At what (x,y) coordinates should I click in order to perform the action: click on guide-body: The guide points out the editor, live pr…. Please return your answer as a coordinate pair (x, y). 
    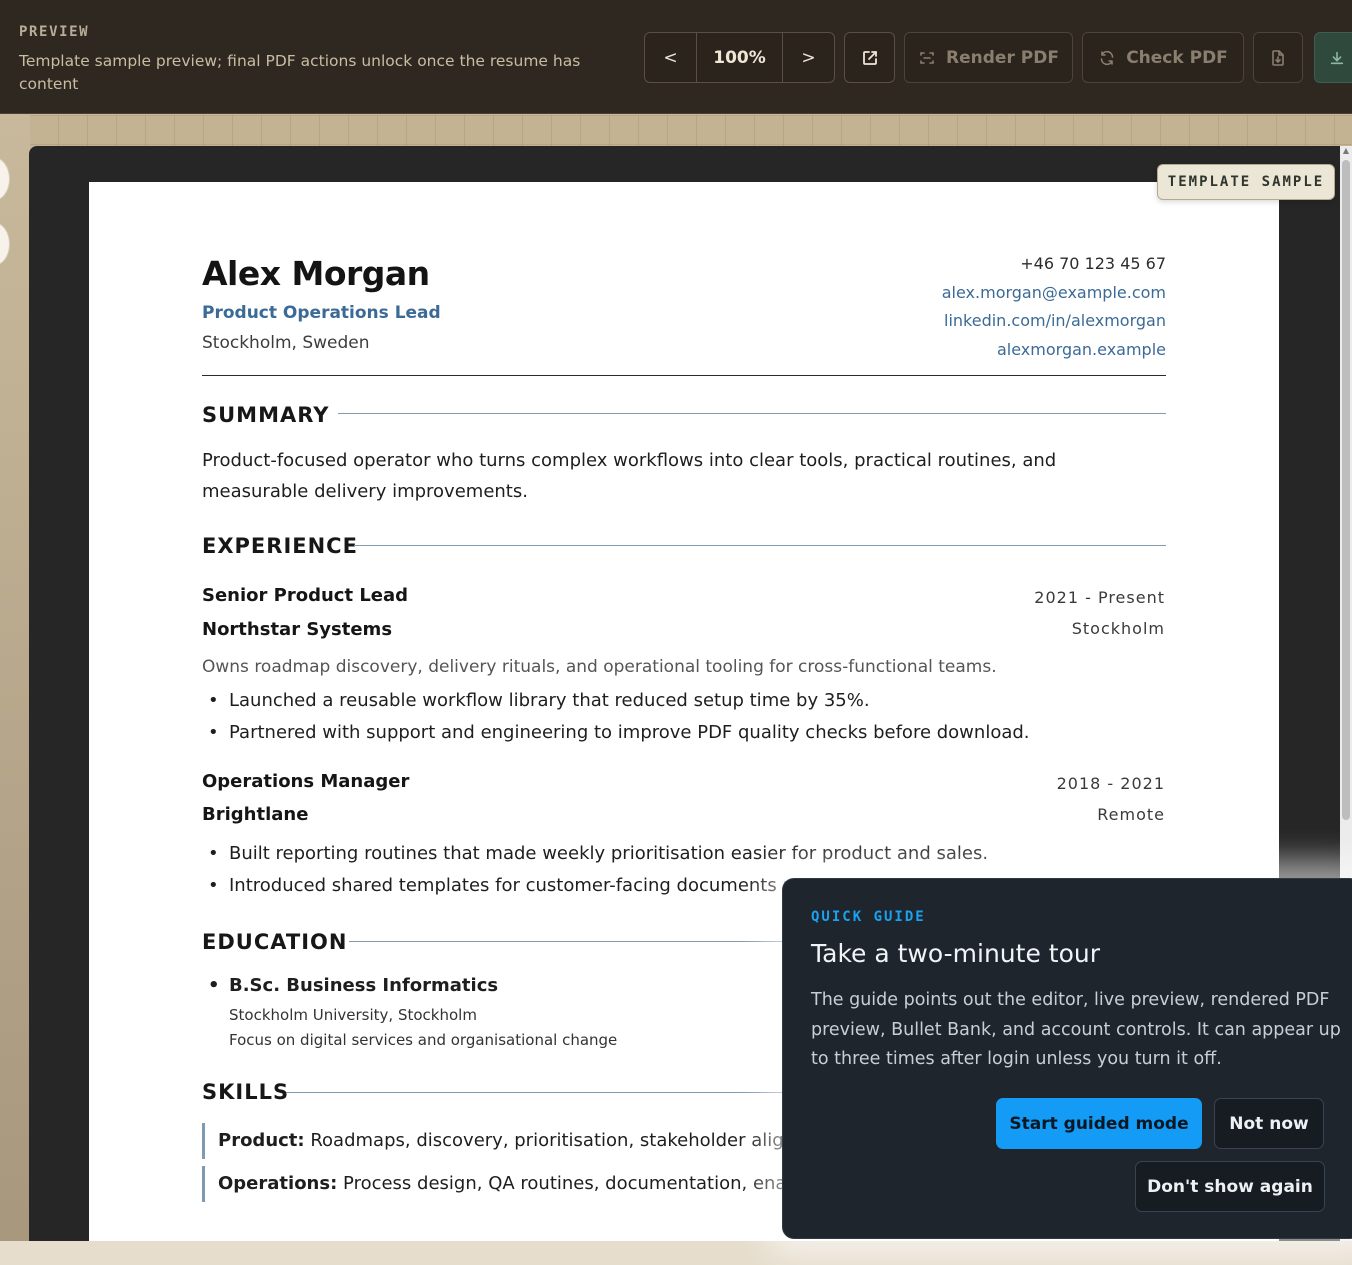
    Looking at the image, I should click on (1076, 1029).